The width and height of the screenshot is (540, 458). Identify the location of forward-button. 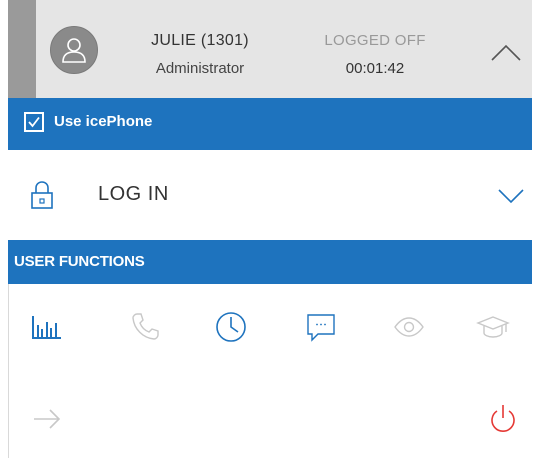
(47, 419).